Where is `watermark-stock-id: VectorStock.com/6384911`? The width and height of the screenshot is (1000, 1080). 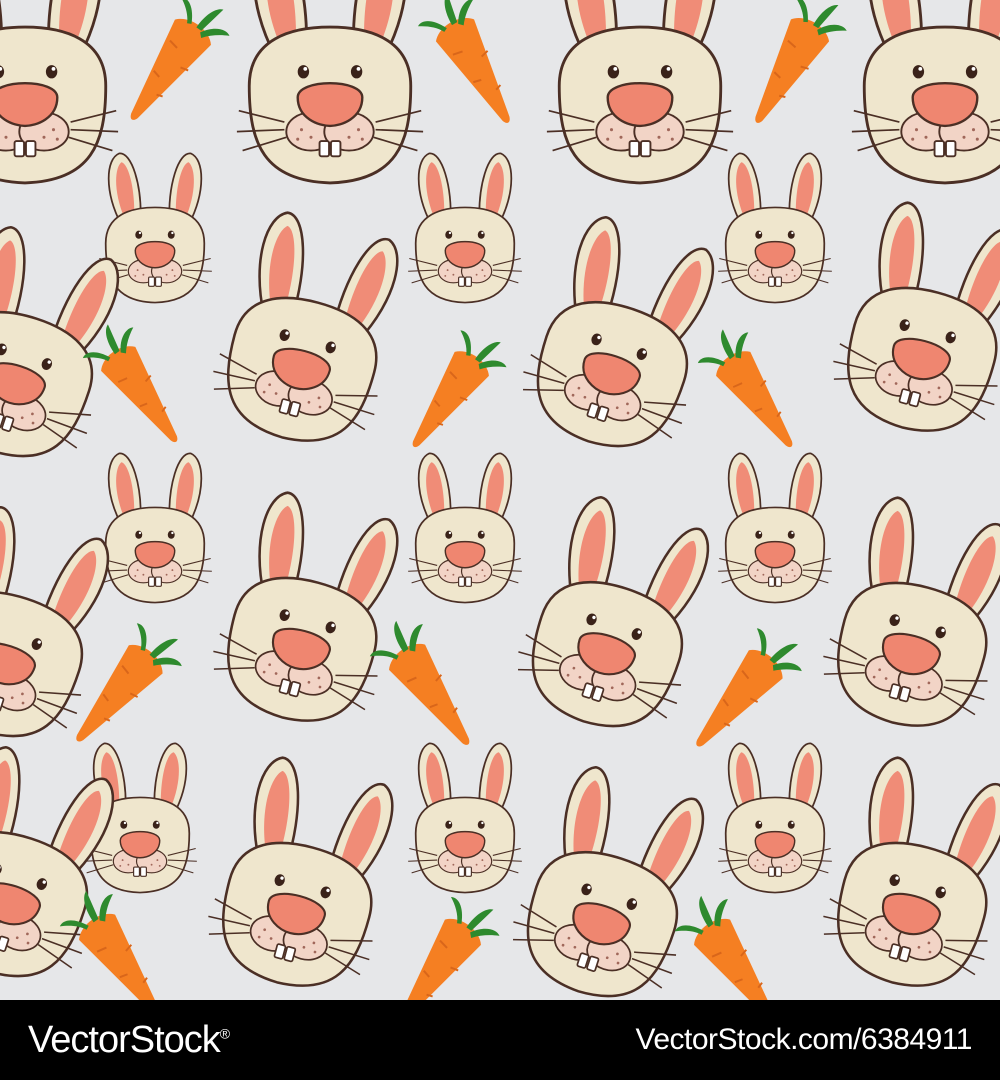
watermark-stock-id: VectorStock.com/6384911 is located at coordinates (804, 1039).